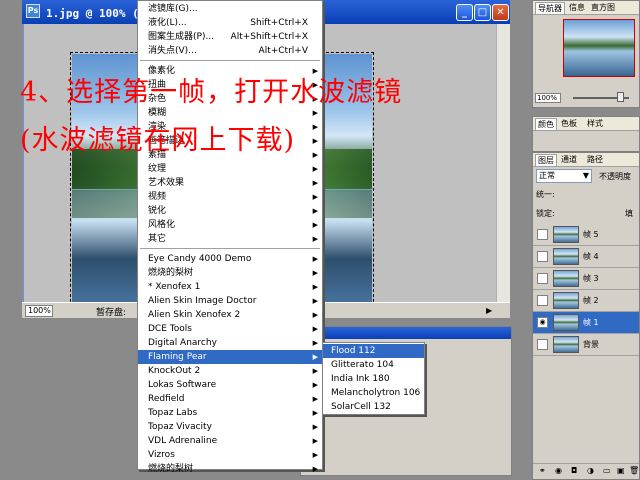 The height and width of the screenshot is (480, 640). Describe the element at coordinates (464, 12) in the screenshot. I see `minimize-button: _` at that location.